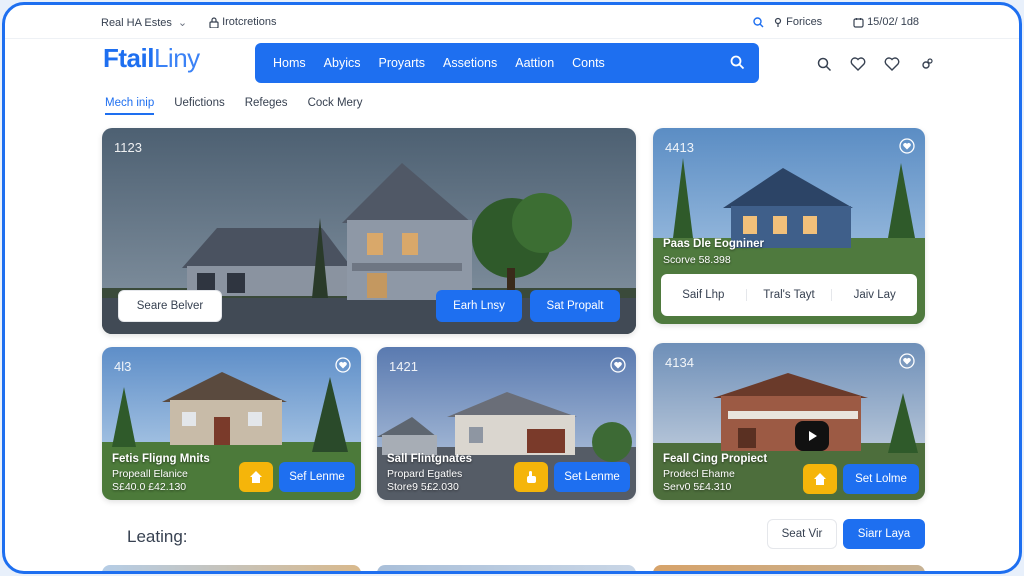  Describe the element at coordinates (401, 63) in the screenshot. I see `nav-item-proyarts: Proyarts` at that location.